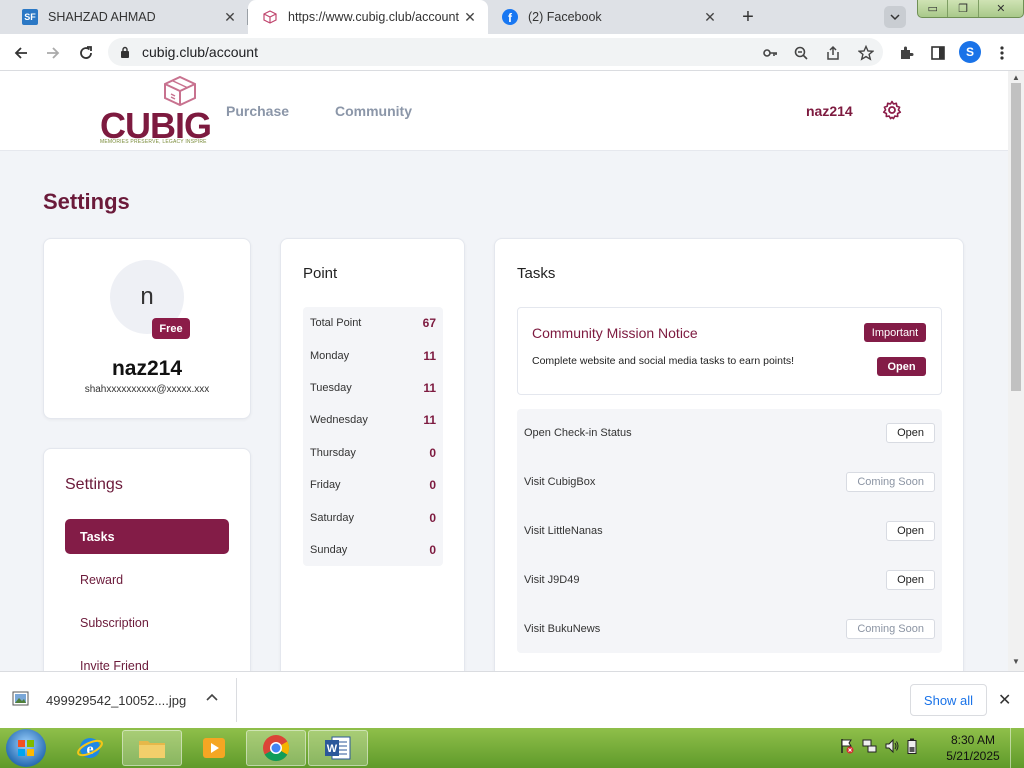 The height and width of the screenshot is (768, 1024). I want to click on profile-card: n Free naz214 shahxxxxxxxxxx@xxxxx.xxx, so click(147, 328).